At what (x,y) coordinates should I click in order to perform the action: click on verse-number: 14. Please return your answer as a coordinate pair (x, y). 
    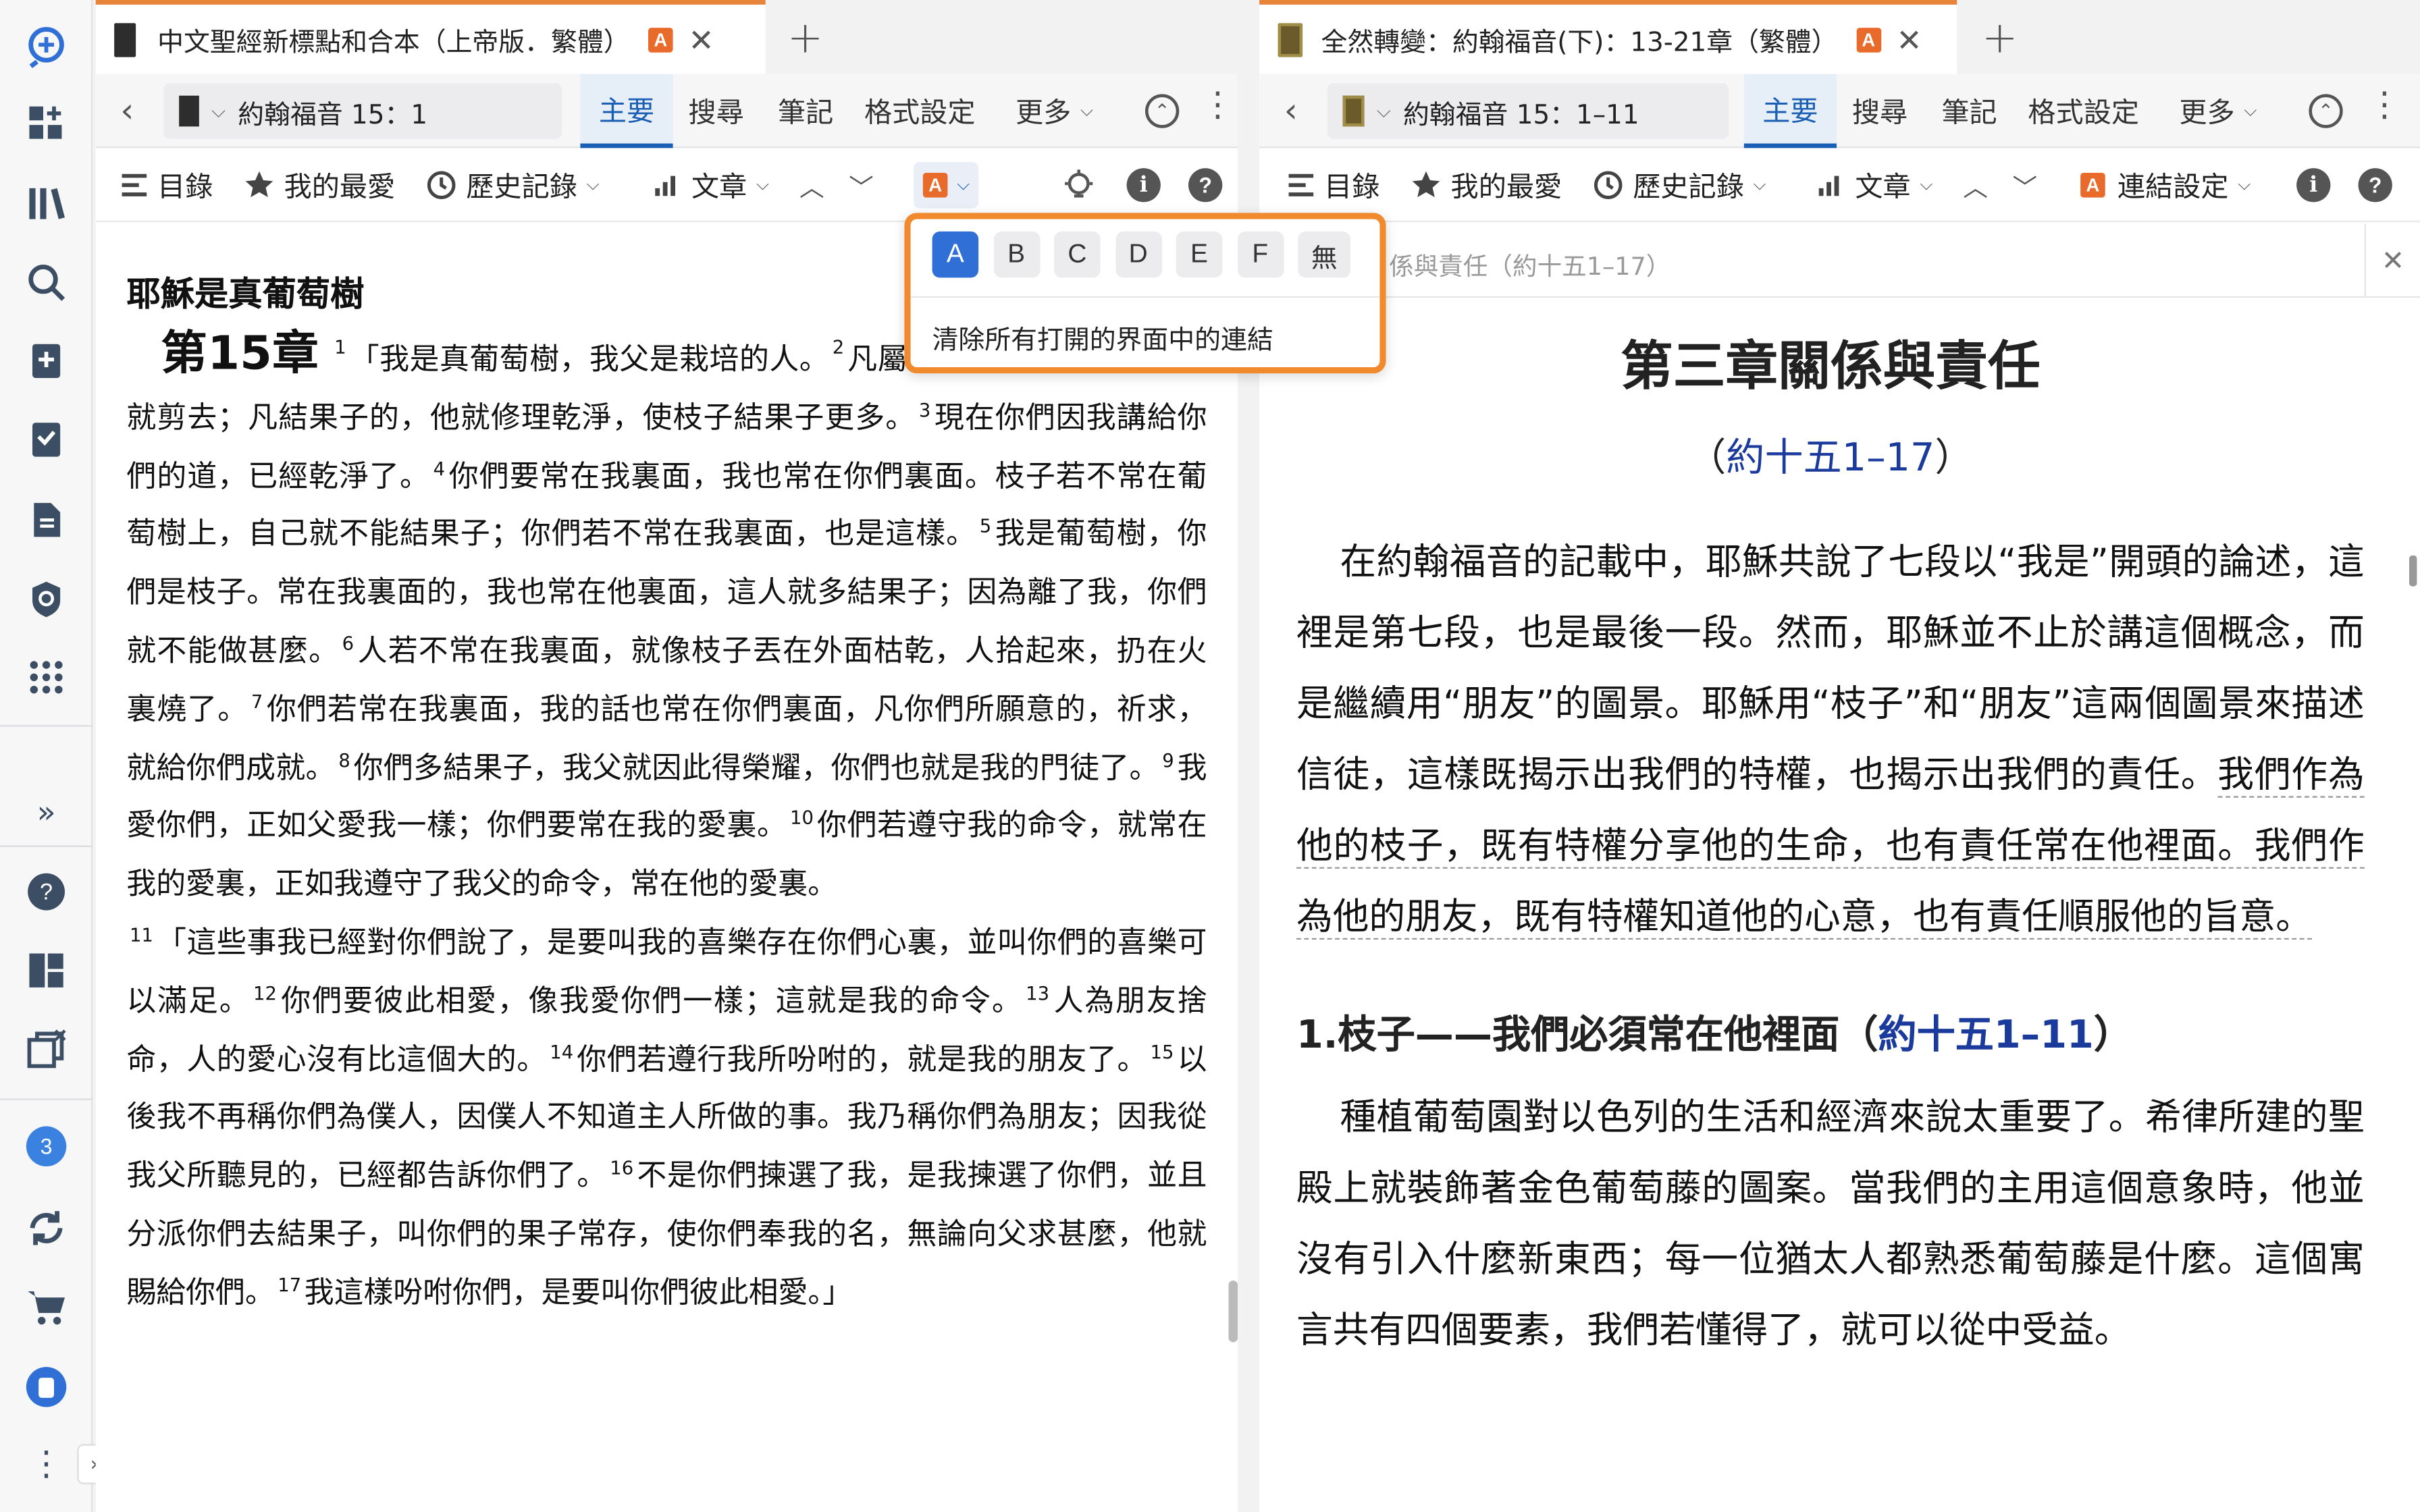
    Looking at the image, I should click on (561, 1051).